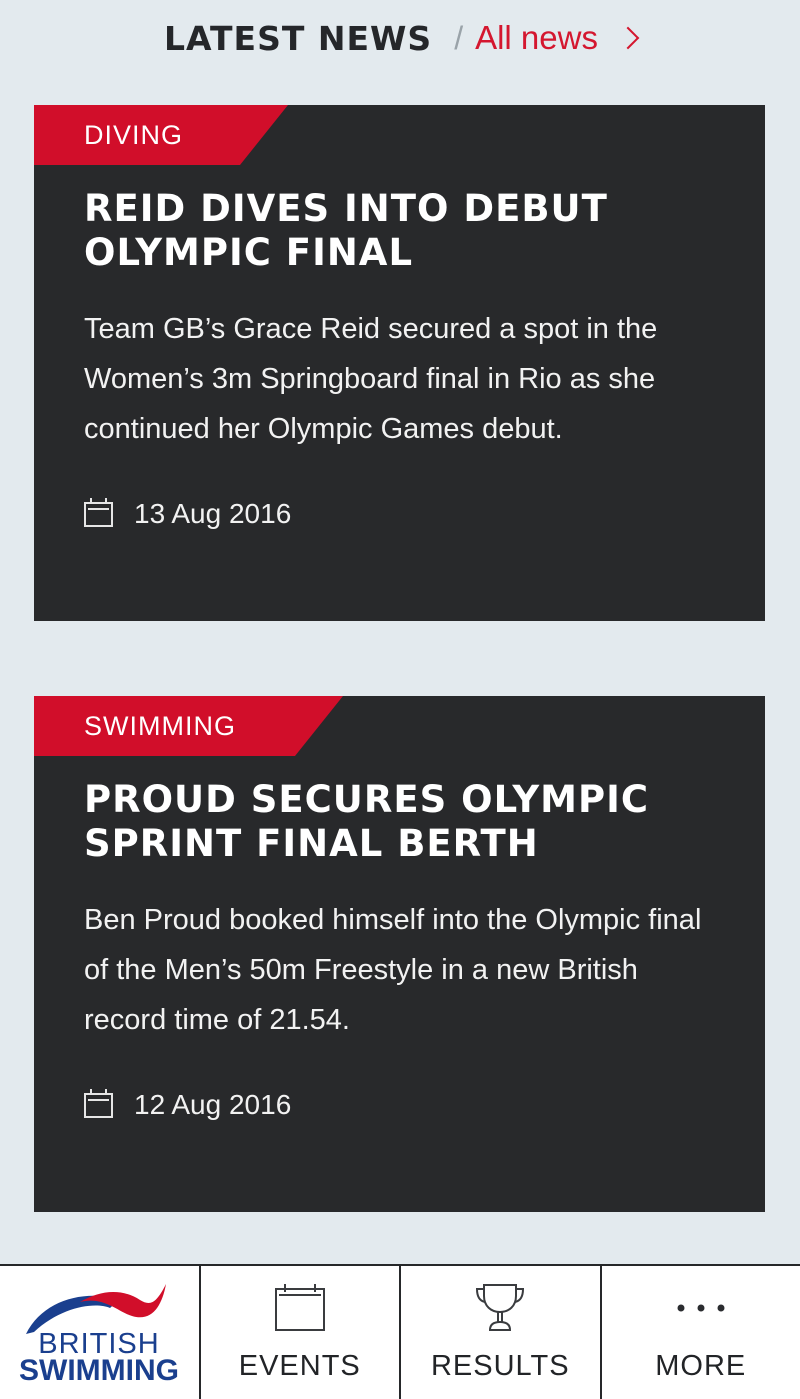  Describe the element at coordinates (161, 135) in the screenshot. I see `category-tag: DIVING` at that location.